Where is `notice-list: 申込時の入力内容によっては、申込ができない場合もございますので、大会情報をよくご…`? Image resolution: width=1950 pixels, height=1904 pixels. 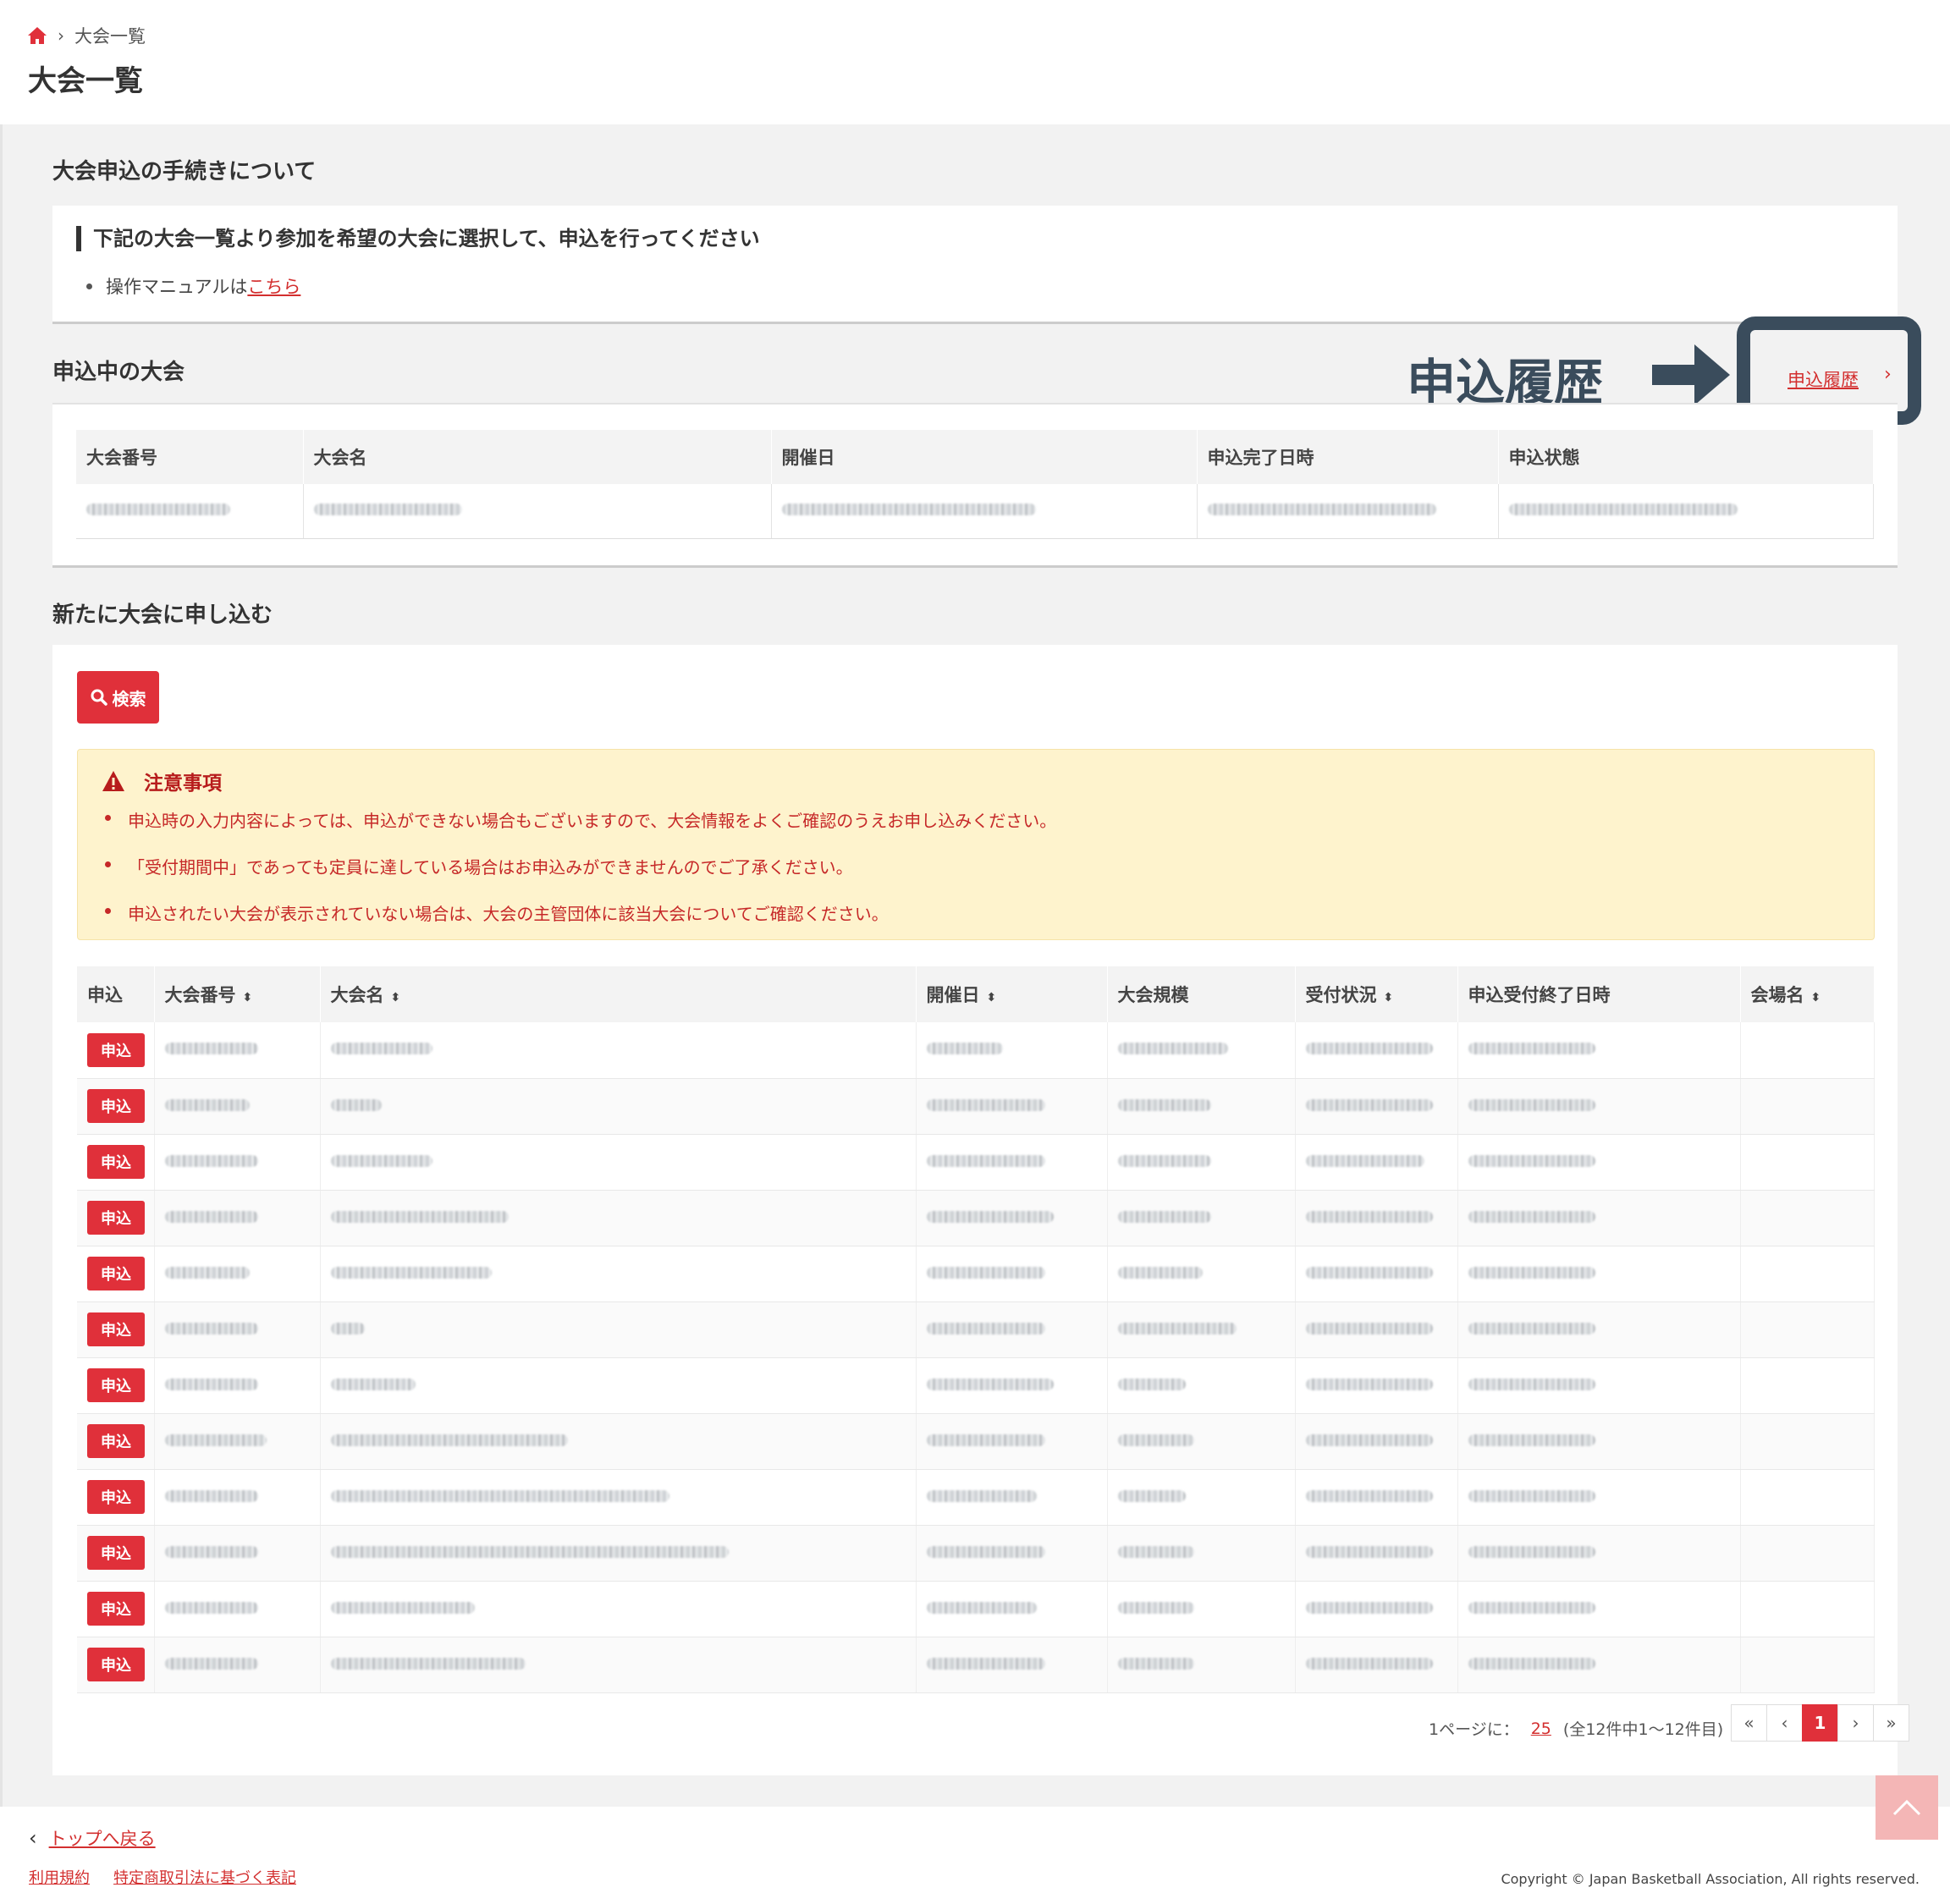
notice-list: 申込時の入力内容によっては、申込ができない場合もございますので、大会情報をよくご… is located at coordinates (580, 877).